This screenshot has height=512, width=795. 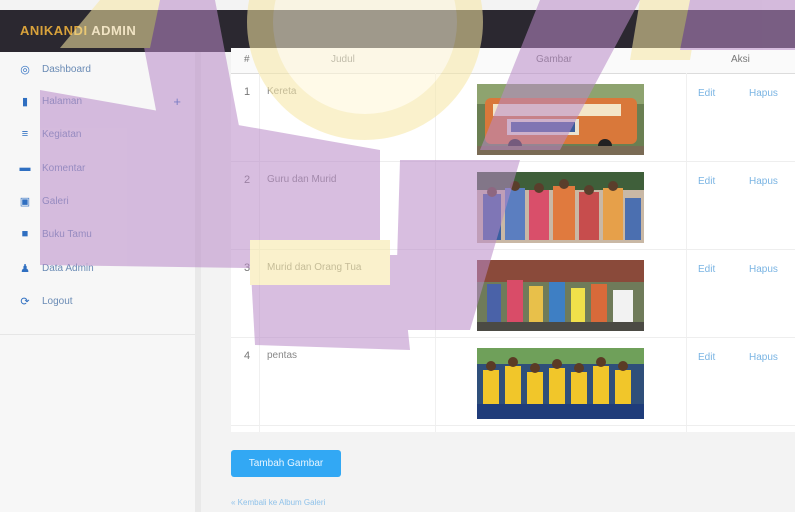 I want to click on sidebar-item-logout: ⟳ Logout, so click(x=97, y=301).